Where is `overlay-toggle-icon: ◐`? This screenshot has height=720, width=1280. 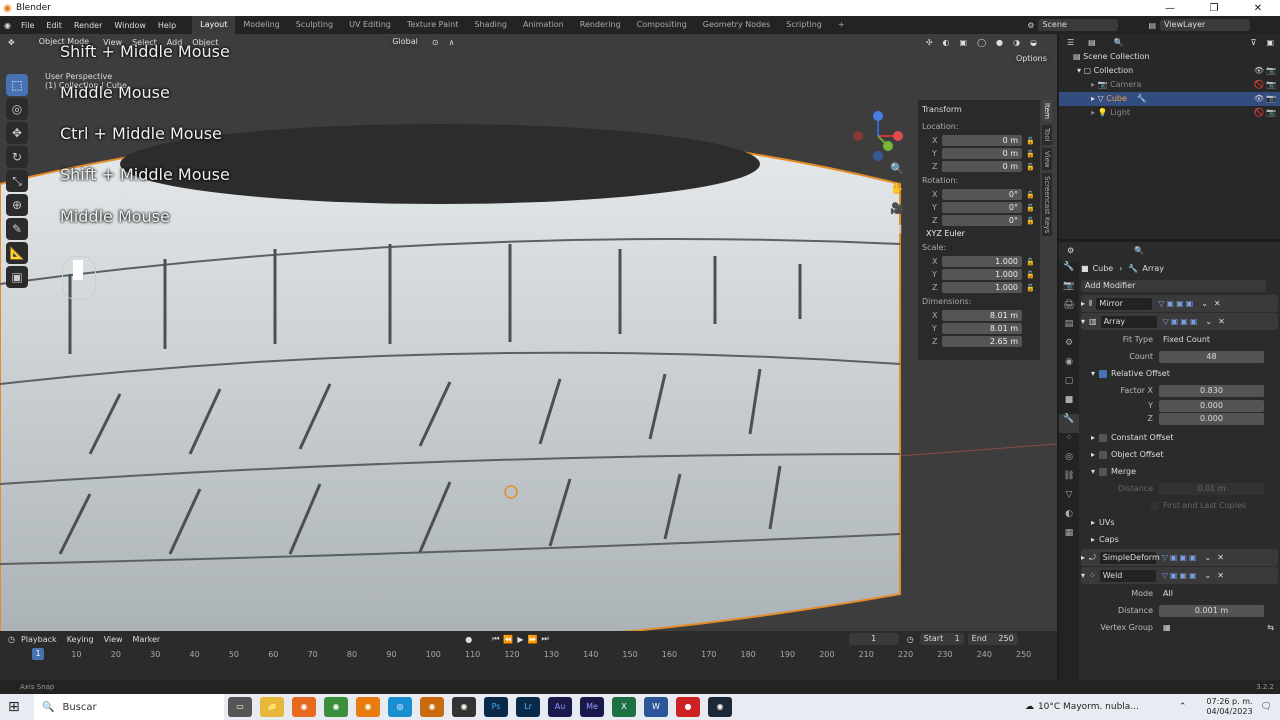
overlay-toggle-icon: ◐ is located at coordinates (946, 42).